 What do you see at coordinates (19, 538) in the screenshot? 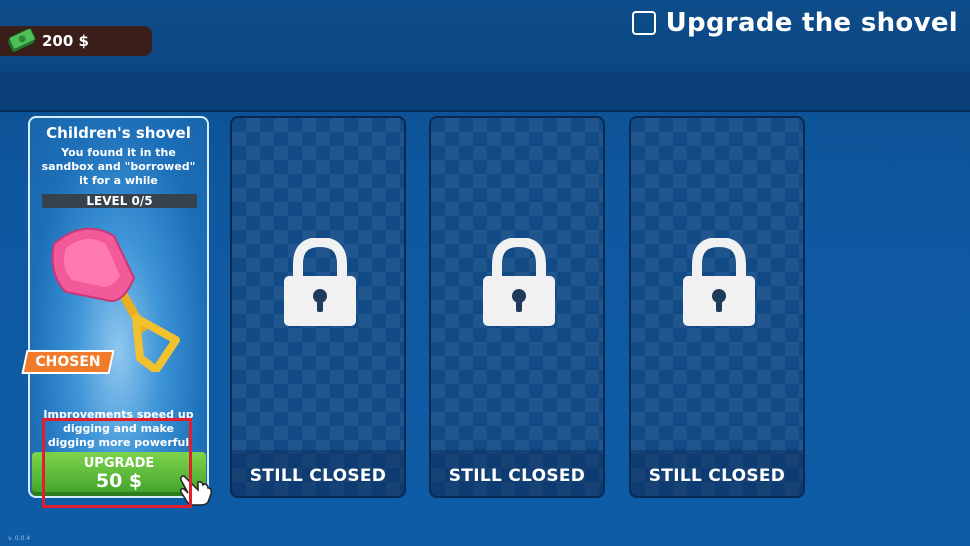
I see `version-label: v. 0.0.4` at bounding box center [19, 538].